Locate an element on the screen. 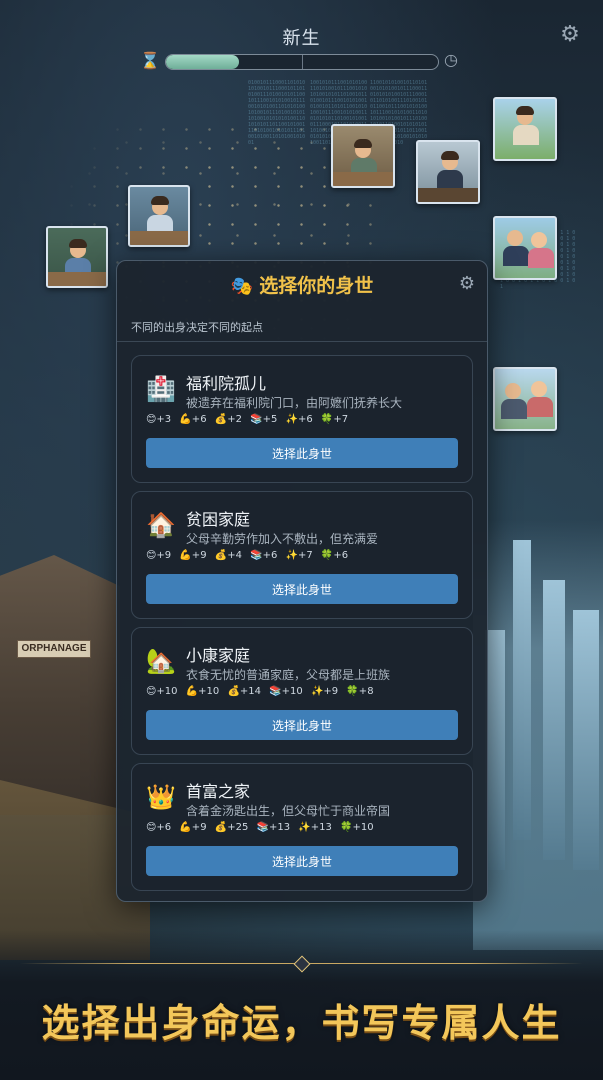  origin-title: 首富之家 is located at coordinates (218, 791).